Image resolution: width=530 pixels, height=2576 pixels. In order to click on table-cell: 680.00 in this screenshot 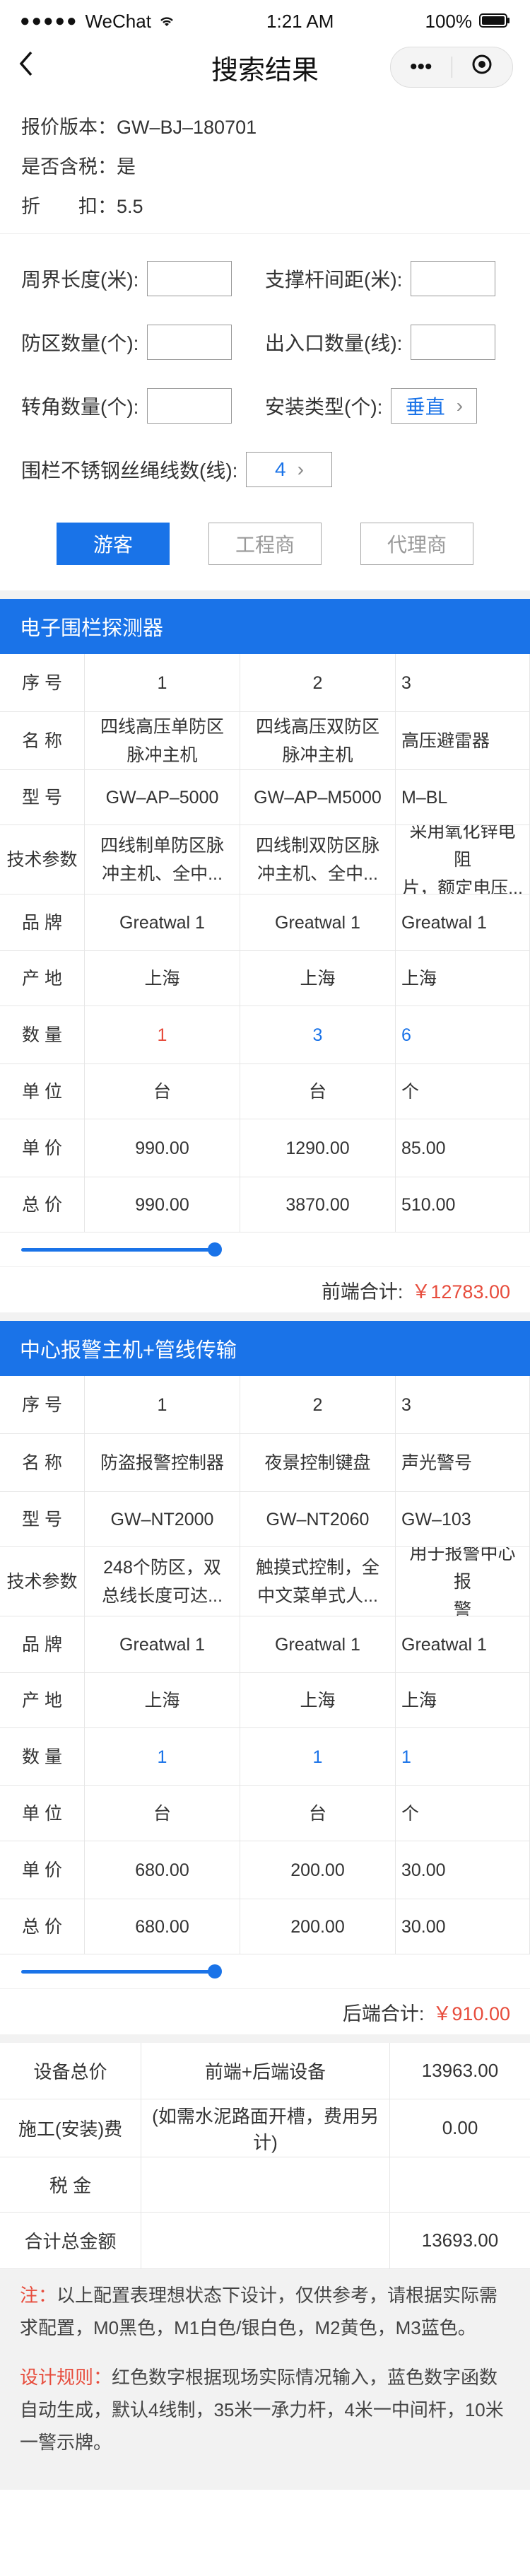, I will do `click(162, 1870)`.